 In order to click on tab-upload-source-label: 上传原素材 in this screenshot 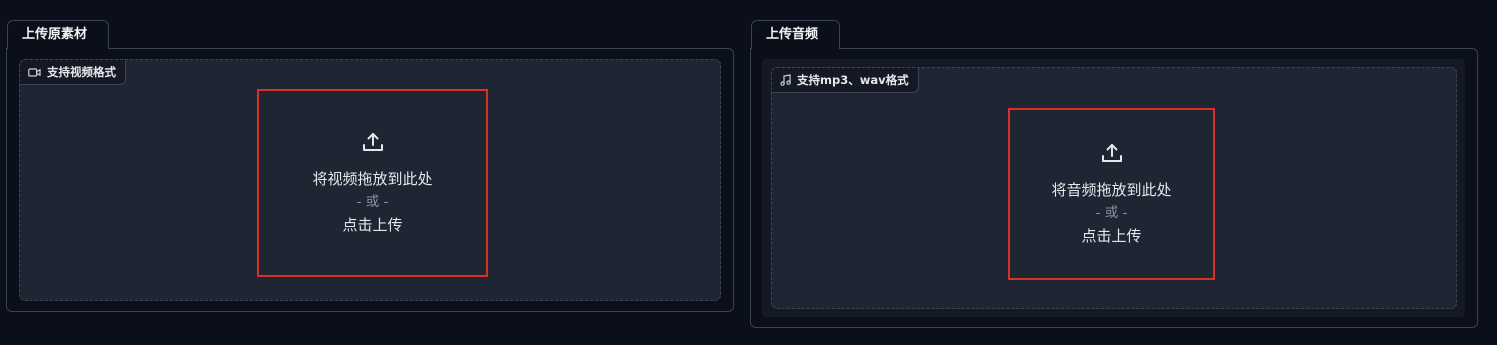, I will do `click(55, 34)`.